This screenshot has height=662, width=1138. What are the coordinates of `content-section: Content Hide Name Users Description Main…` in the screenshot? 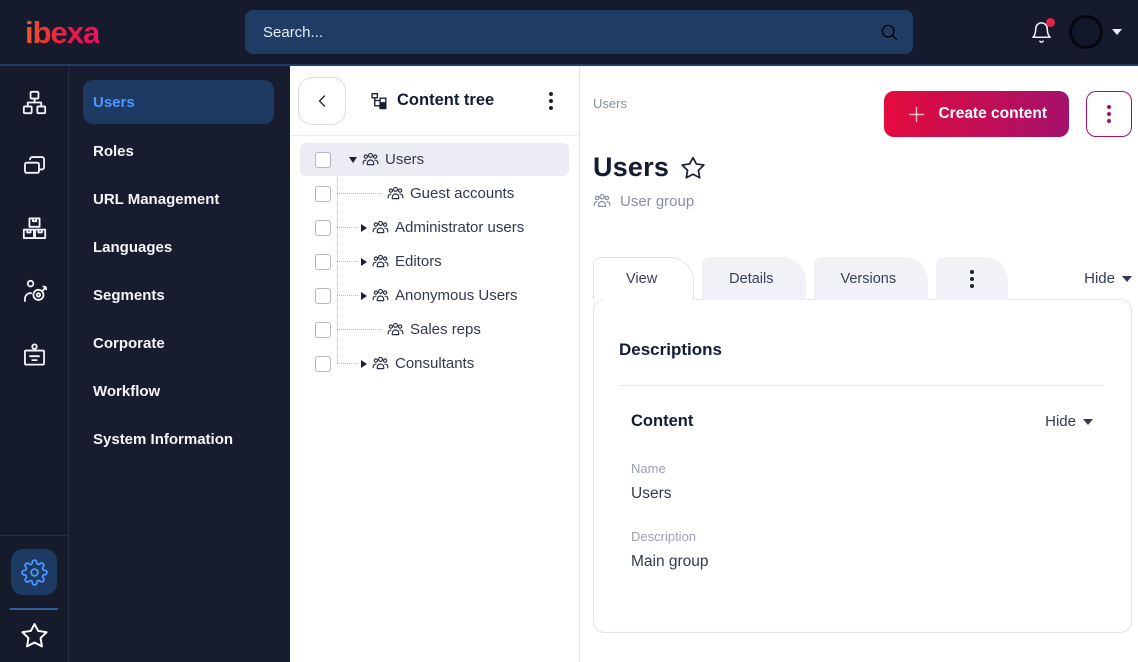 It's located at (861, 491).